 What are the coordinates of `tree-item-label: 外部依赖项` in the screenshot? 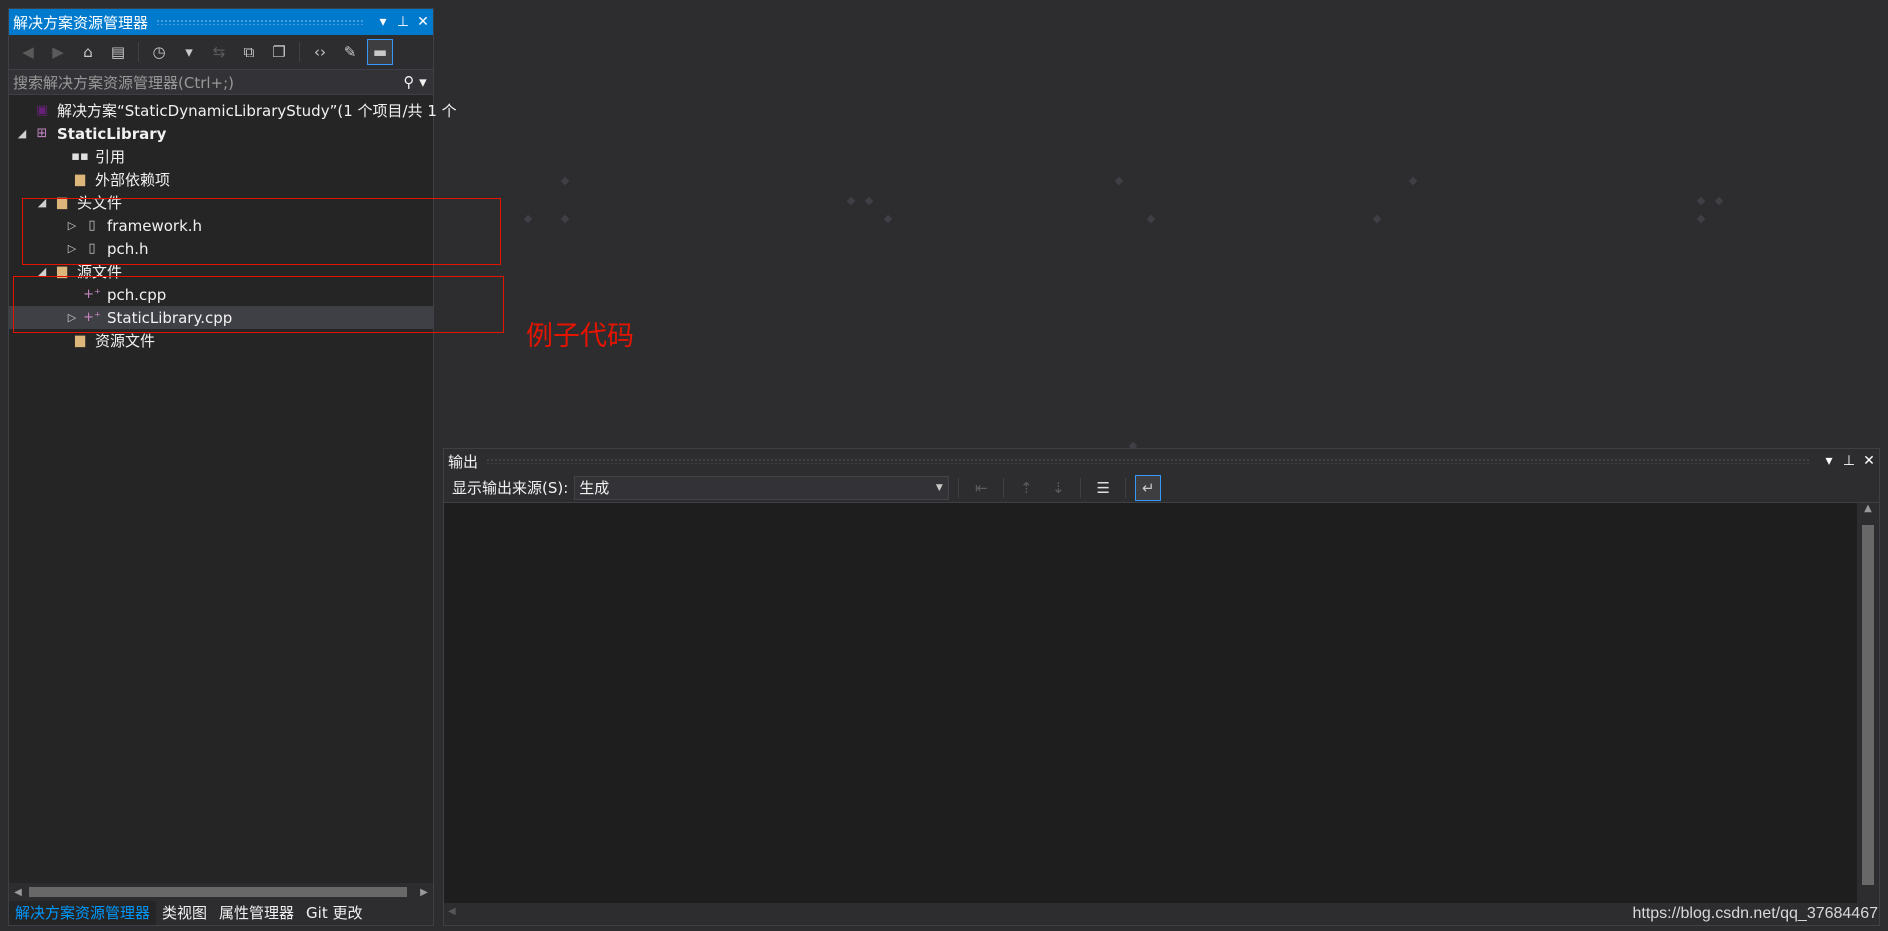 It's located at (133, 180).